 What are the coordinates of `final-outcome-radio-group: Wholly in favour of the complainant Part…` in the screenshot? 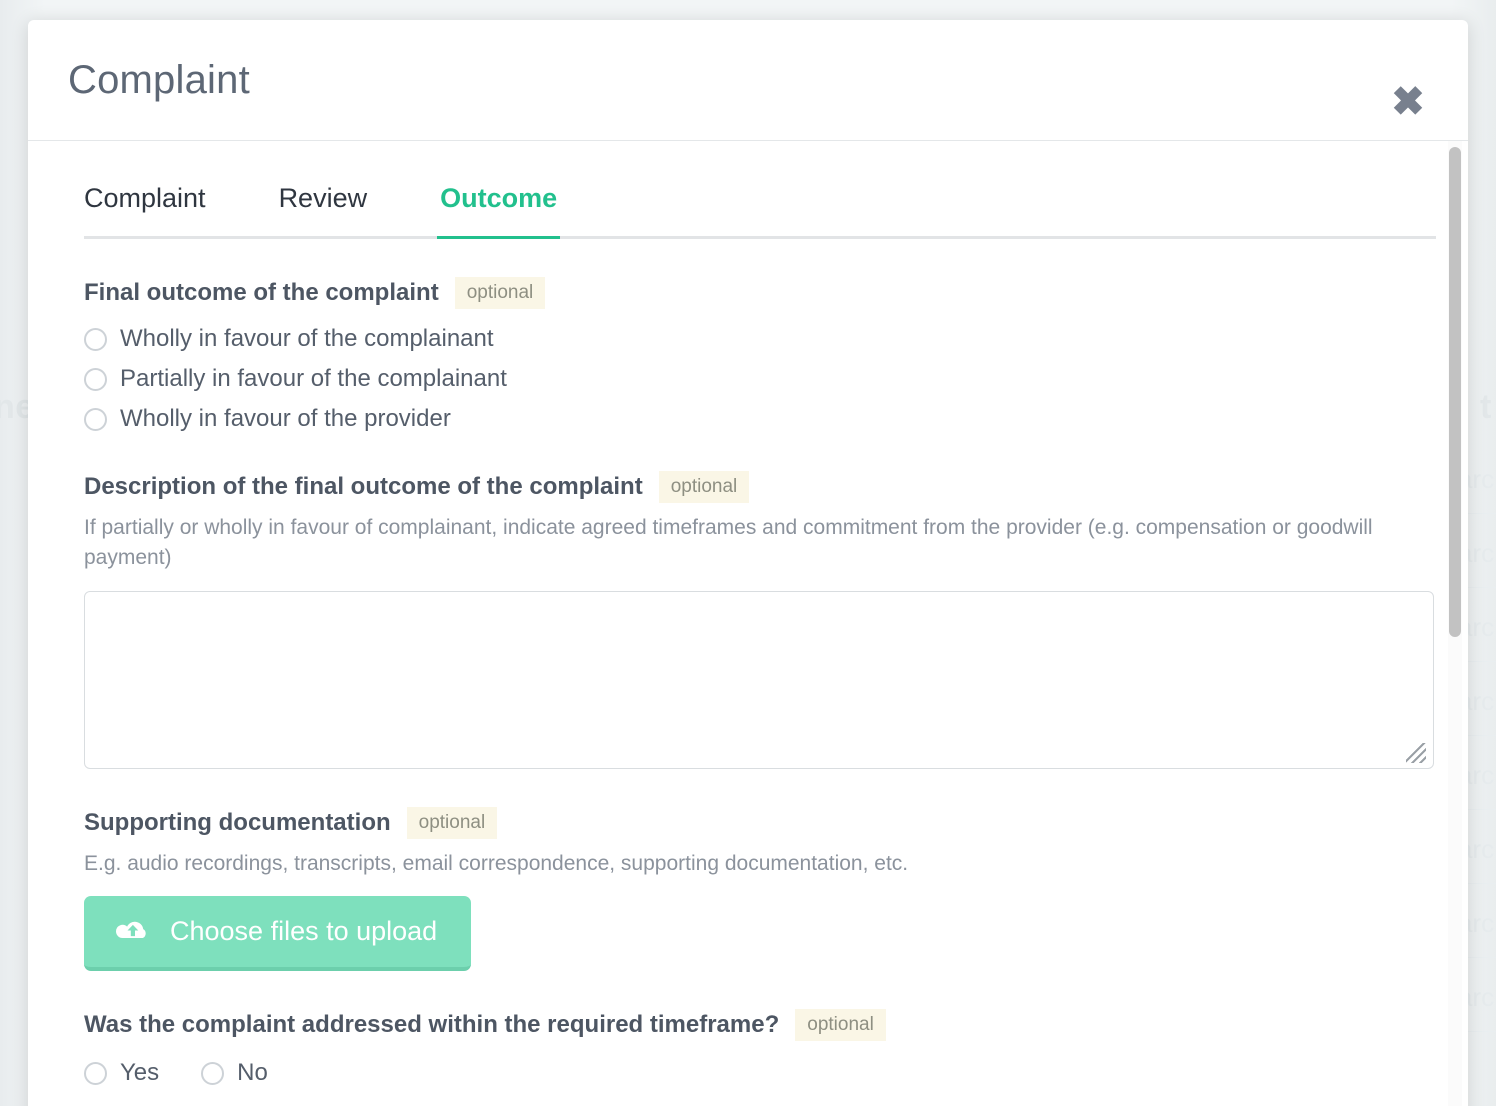 It's located at (758, 379).